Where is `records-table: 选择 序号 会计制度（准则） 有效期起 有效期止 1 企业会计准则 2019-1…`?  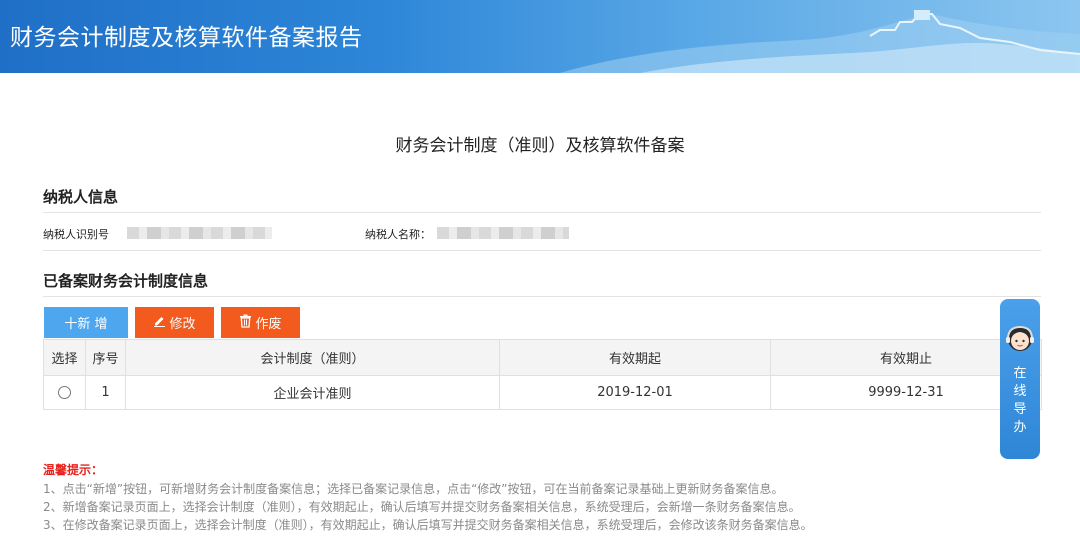 records-table: 选择 序号 会计制度（准则） 有效期起 有效期止 1 企业会计准则 2019-1… is located at coordinates (542, 374).